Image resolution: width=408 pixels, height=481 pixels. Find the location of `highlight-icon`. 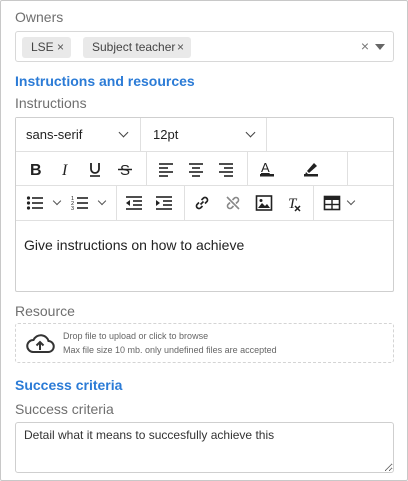

highlight-icon is located at coordinates (311, 169).